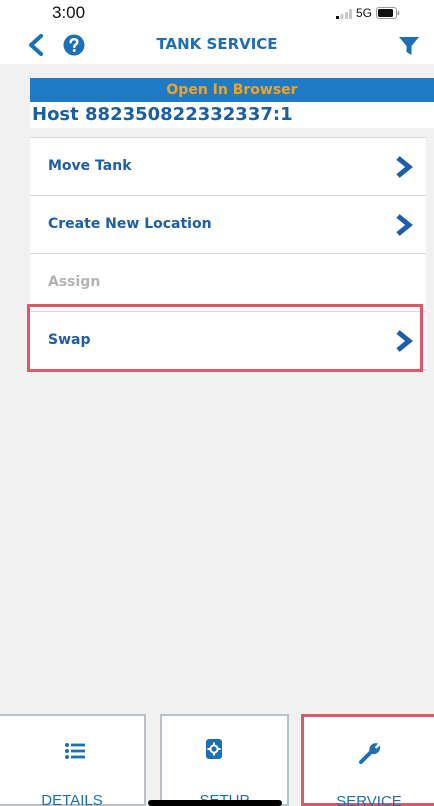  I want to click on menu-item-assign: Assign, so click(228, 283).